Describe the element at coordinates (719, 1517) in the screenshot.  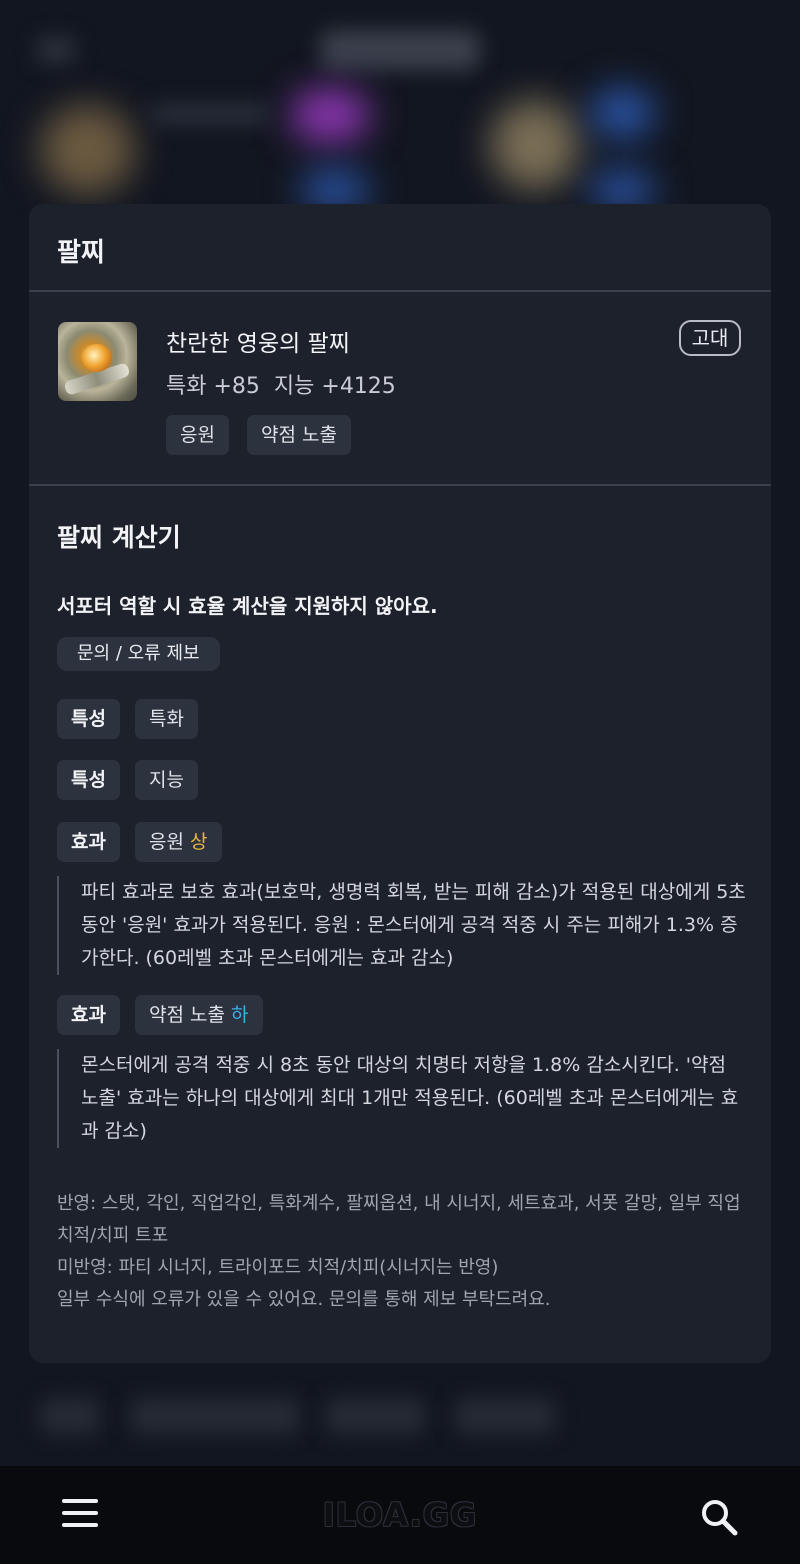
I see `search-icon` at that location.